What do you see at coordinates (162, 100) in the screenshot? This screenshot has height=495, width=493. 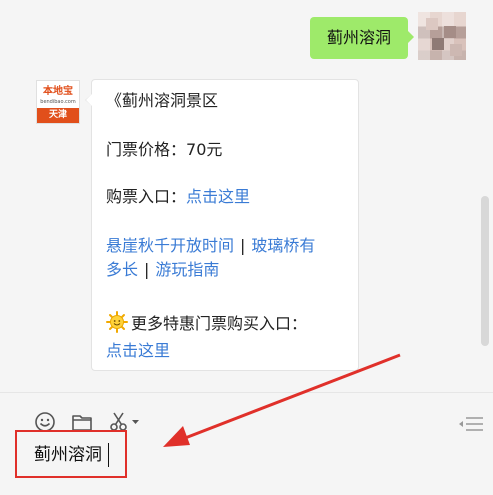 I see `message-title: 《蓟州溶洞景区` at bounding box center [162, 100].